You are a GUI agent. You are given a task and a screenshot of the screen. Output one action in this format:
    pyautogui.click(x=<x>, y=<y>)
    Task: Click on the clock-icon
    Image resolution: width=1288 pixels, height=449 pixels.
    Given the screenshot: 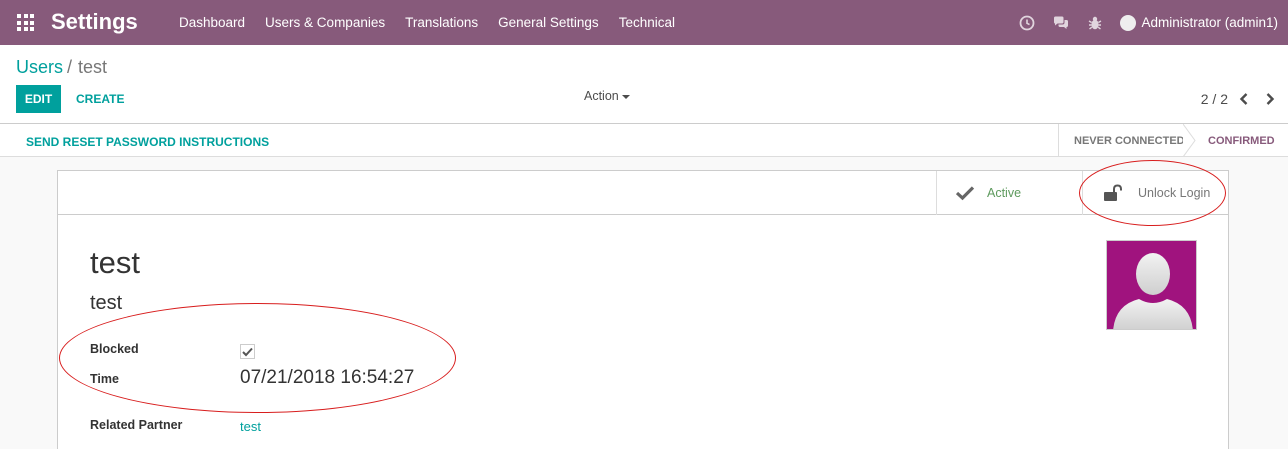 What is the action you would take?
    pyautogui.click(x=1027, y=23)
    